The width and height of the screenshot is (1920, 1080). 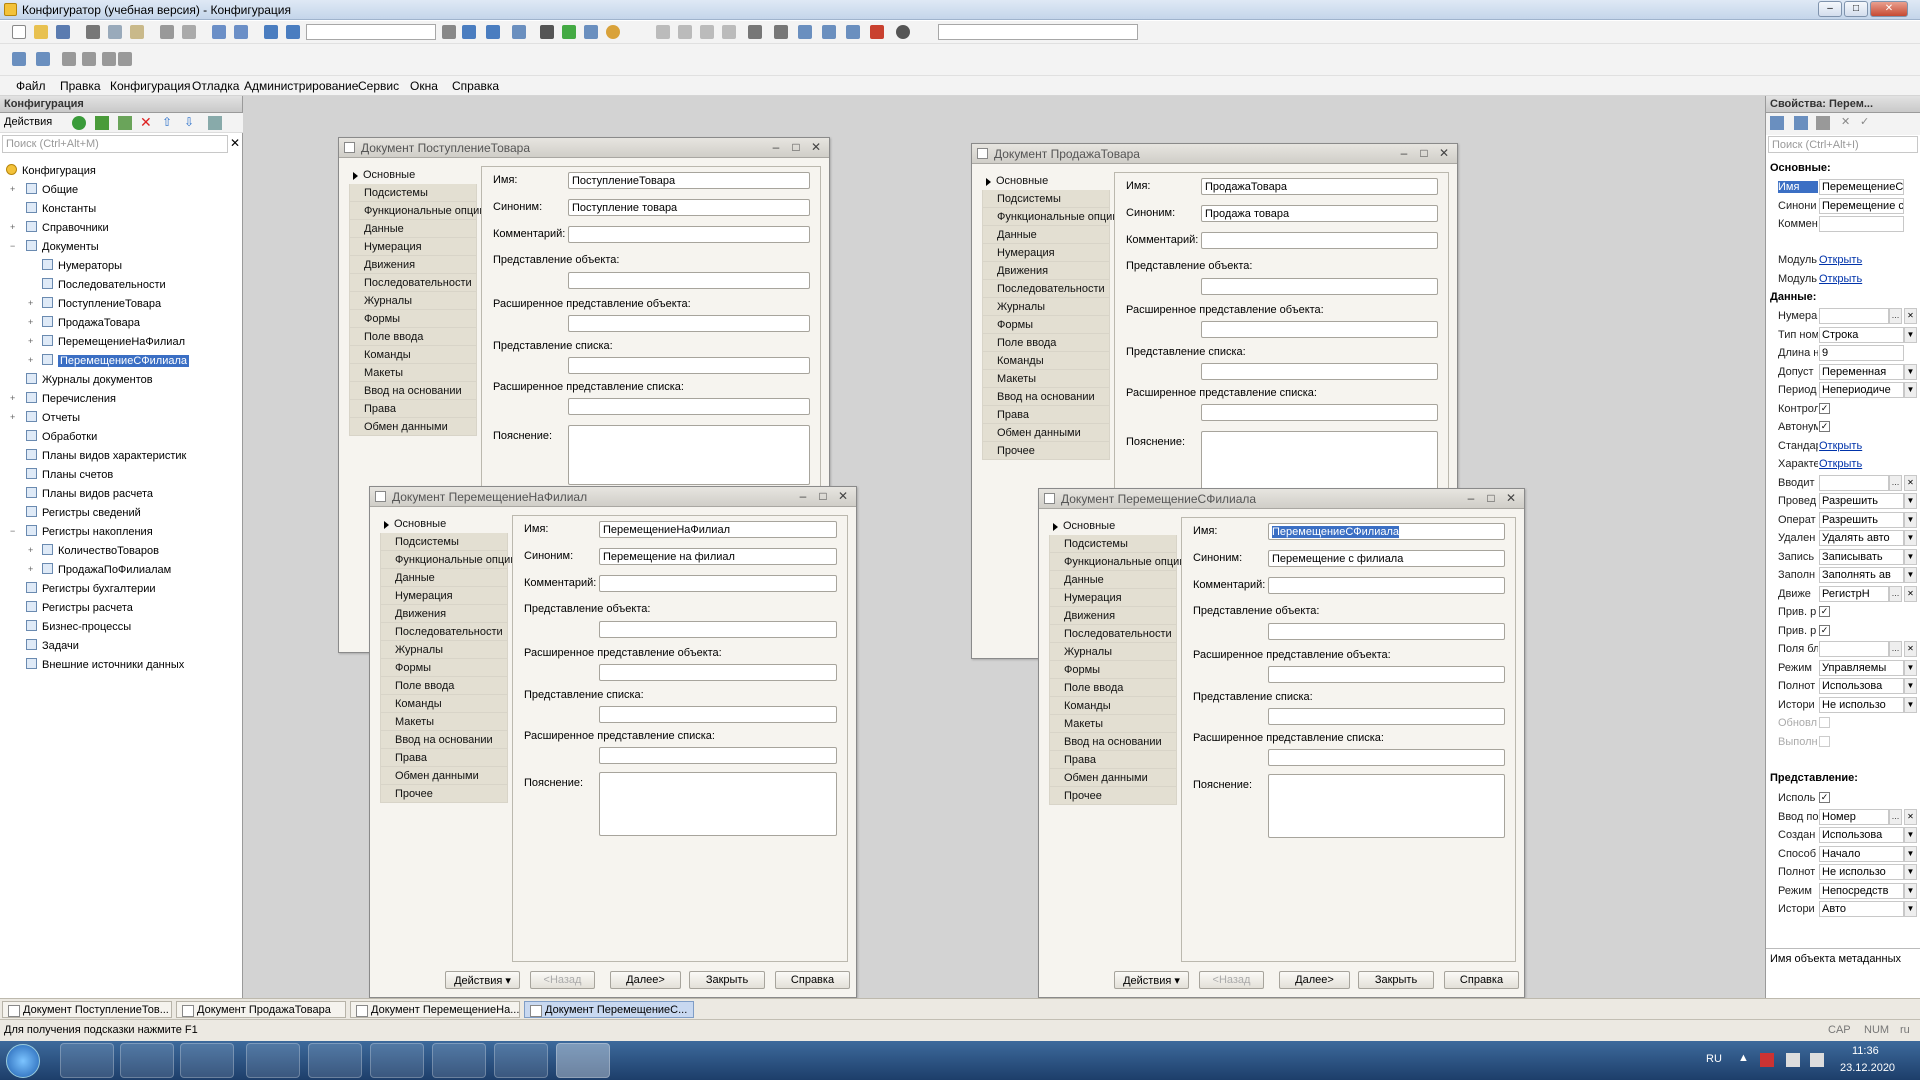 What do you see at coordinates (89, 379) in the screenshot?
I see `tree-item: Журналы документов` at bounding box center [89, 379].